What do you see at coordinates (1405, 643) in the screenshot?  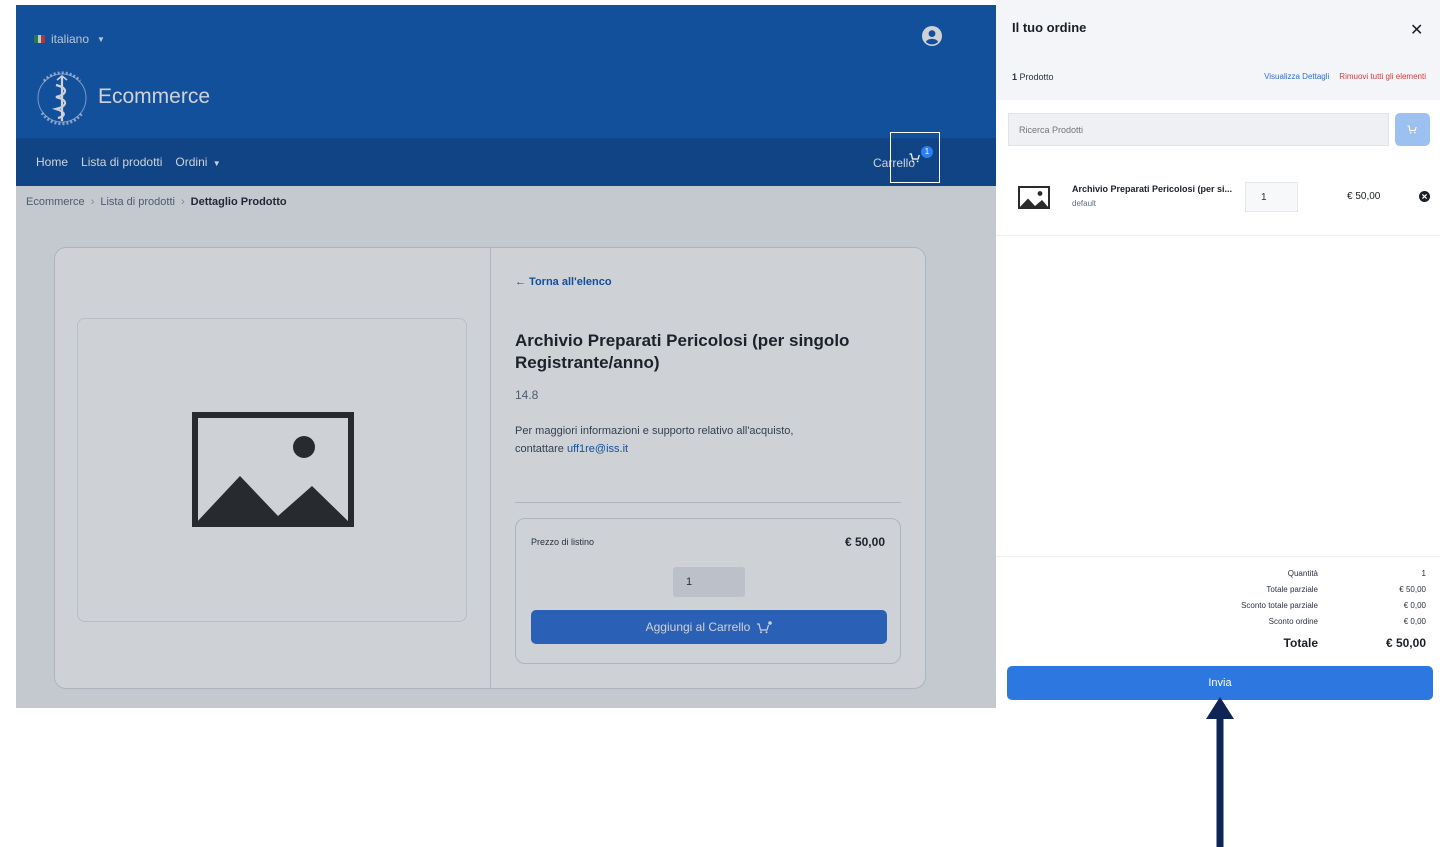 I see `total-value: € 50,00` at bounding box center [1405, 643].